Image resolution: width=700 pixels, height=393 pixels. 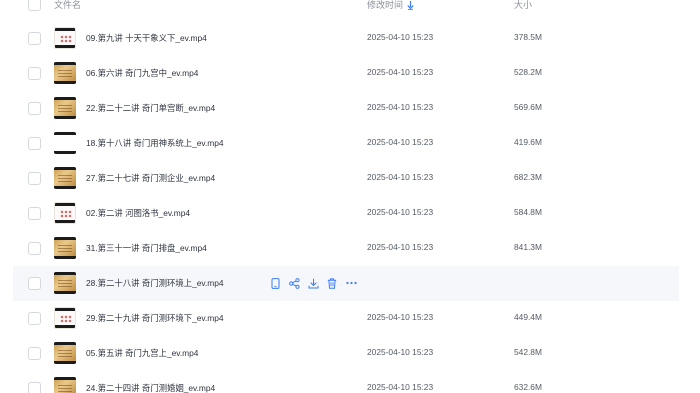 What do you see at coordinates (294, 283) in the screenshot?
I see `share-icon` at bounding box center [294, 283].